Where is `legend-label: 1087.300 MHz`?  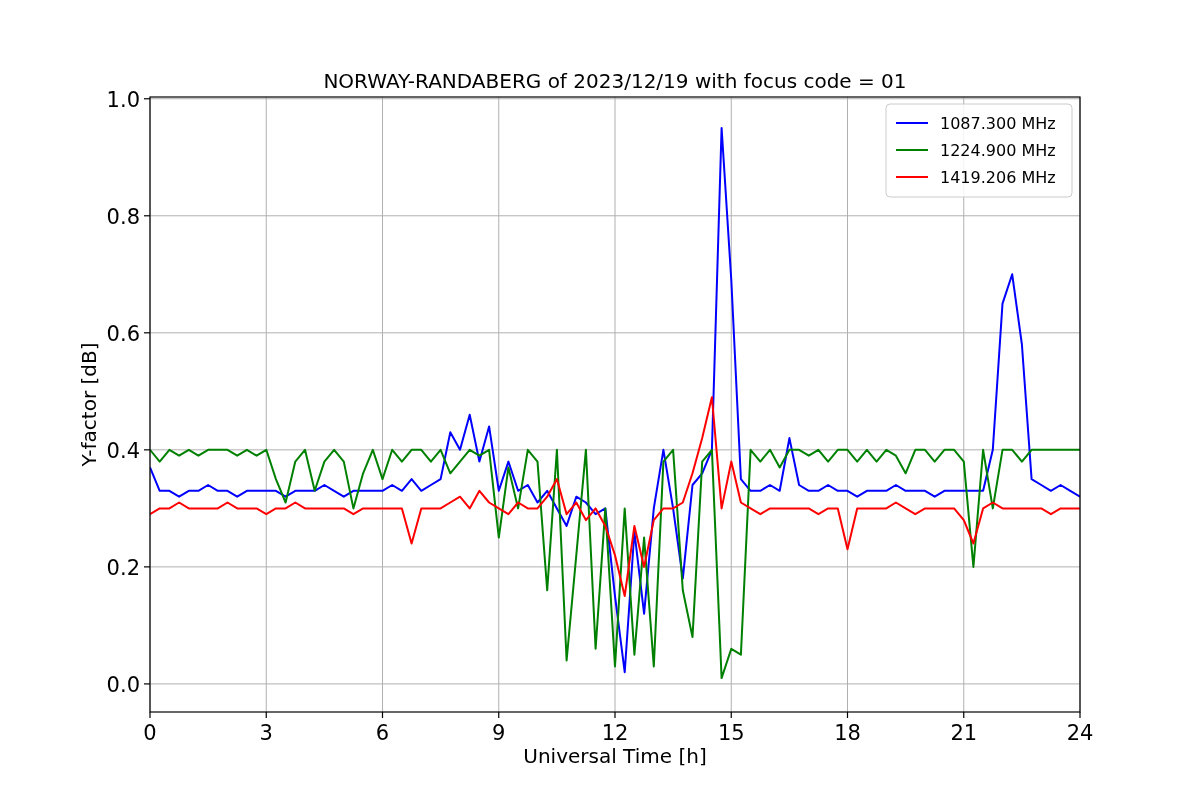
legend-label: 1087.300 MHz is located at coordinates (998, 123).